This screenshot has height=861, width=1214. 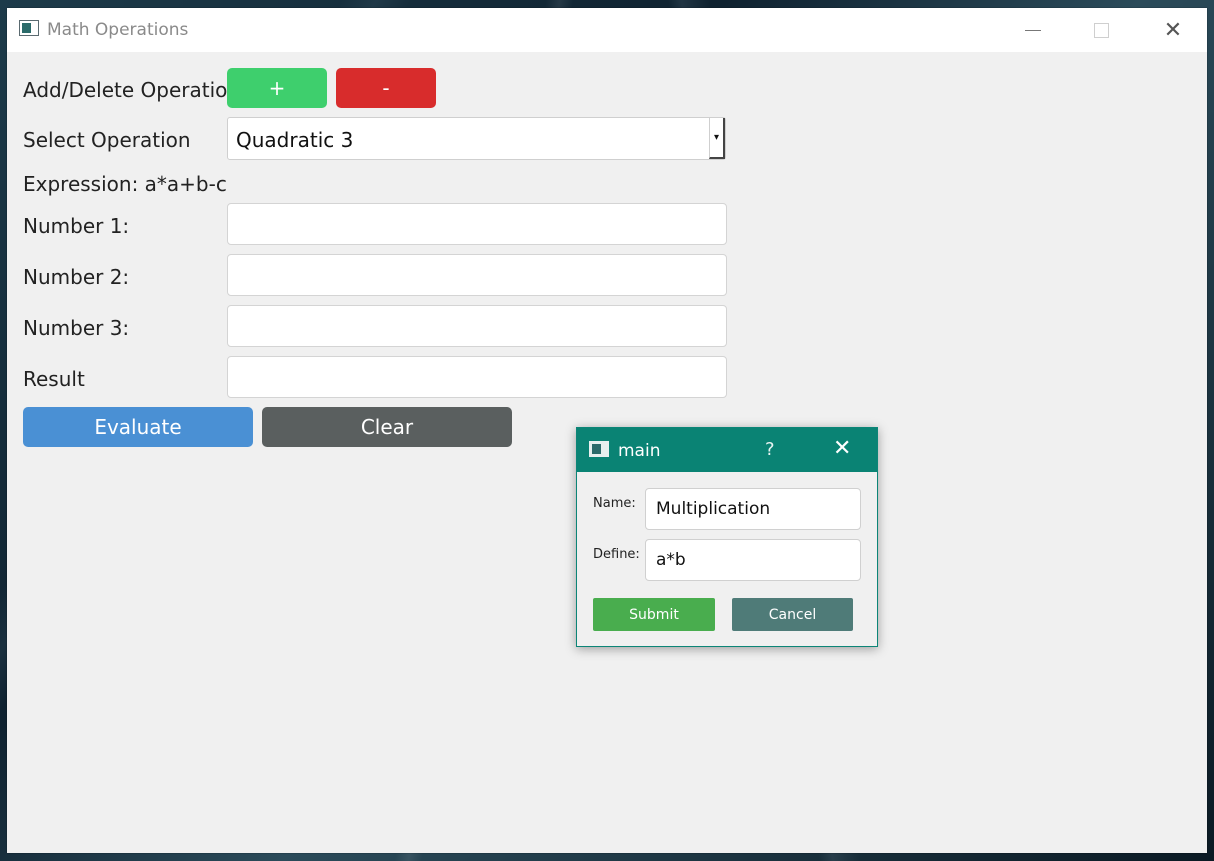 I want to click on clear-button: Clear, so click(x=387, y=427).